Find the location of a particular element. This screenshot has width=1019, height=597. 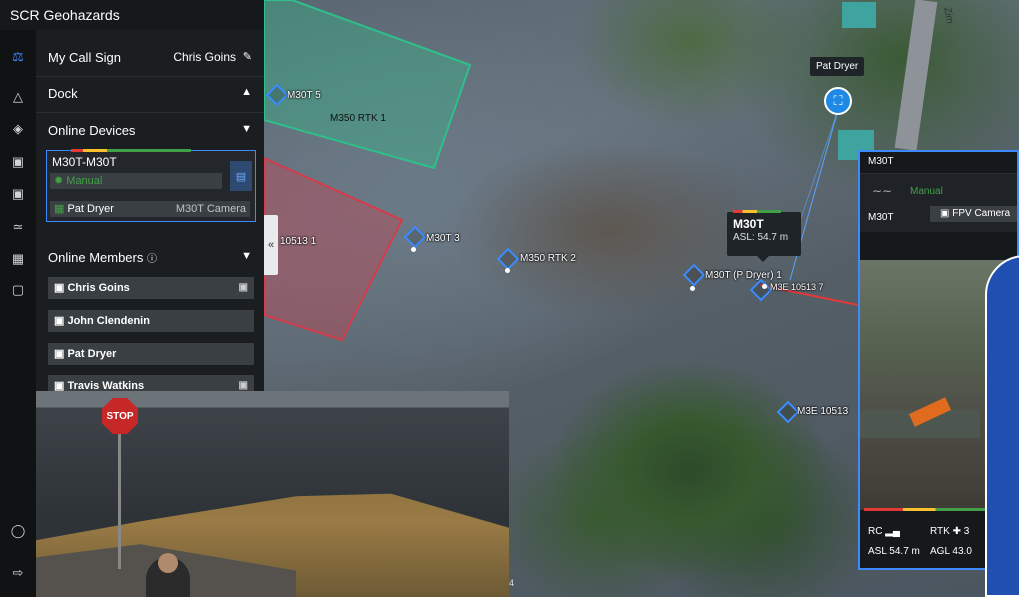

geofence-red-zone is located at coordinates (334, 250).